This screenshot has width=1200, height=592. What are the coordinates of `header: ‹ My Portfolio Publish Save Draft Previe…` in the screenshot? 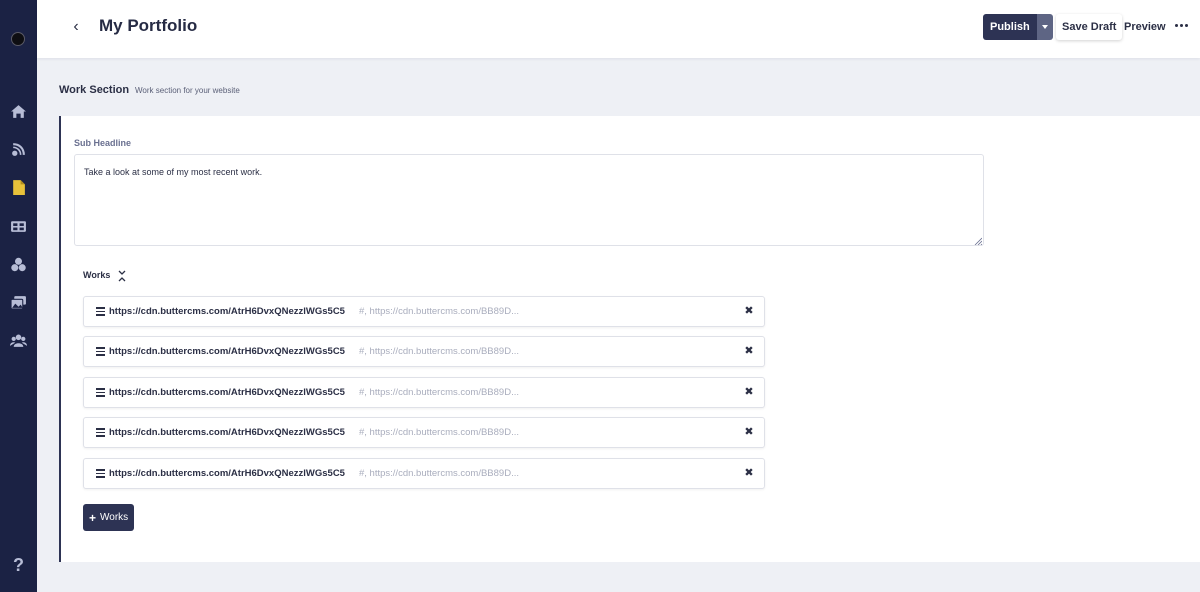 It's located at (618, 29).